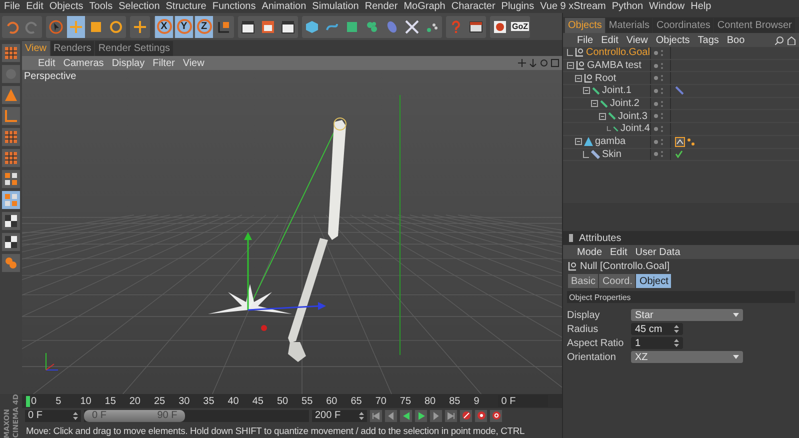  I want to click on menu-item: Cameras, so click(83, 63).